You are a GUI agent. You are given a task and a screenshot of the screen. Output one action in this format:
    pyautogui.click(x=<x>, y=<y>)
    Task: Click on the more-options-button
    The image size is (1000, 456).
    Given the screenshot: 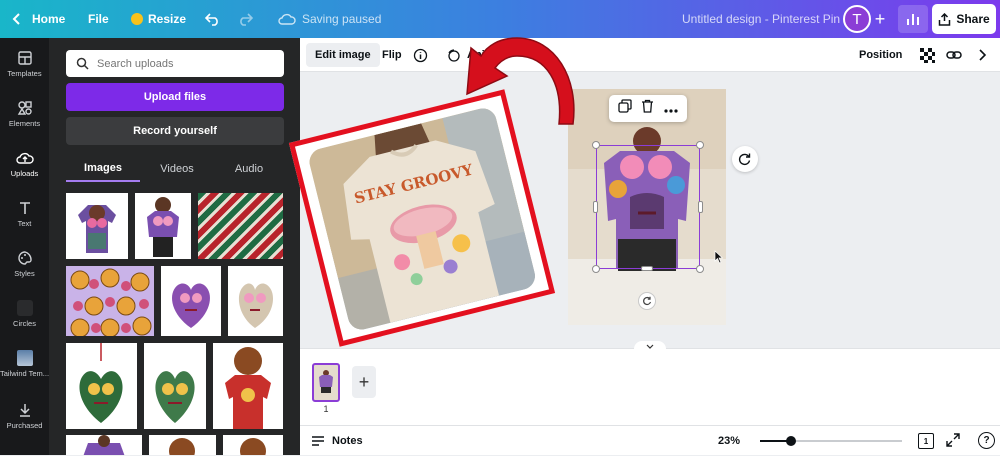 What is the action you would take?
    pyautogui.click(x=671, y=109)
    